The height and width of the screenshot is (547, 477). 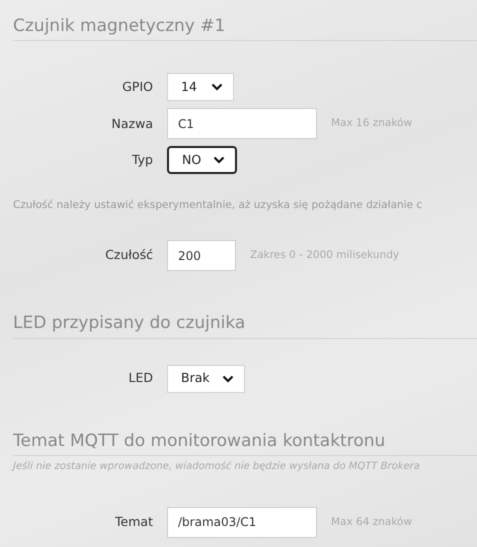 What do you see at coordinates (128, 255) in the screenshot?
I see `field-label: Czułość` at bounding box center [128, 255].